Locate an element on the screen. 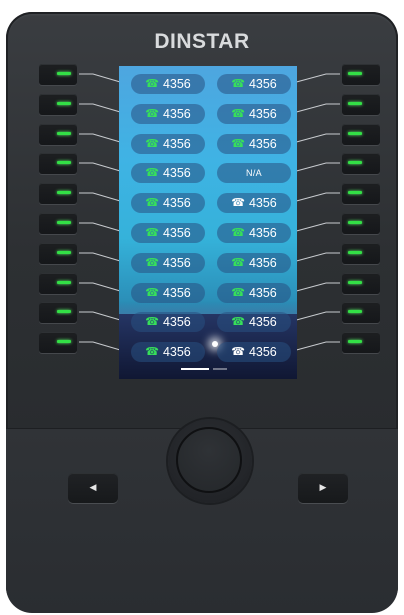  page-right-button: ▶ is located at coordinates (323, 488).